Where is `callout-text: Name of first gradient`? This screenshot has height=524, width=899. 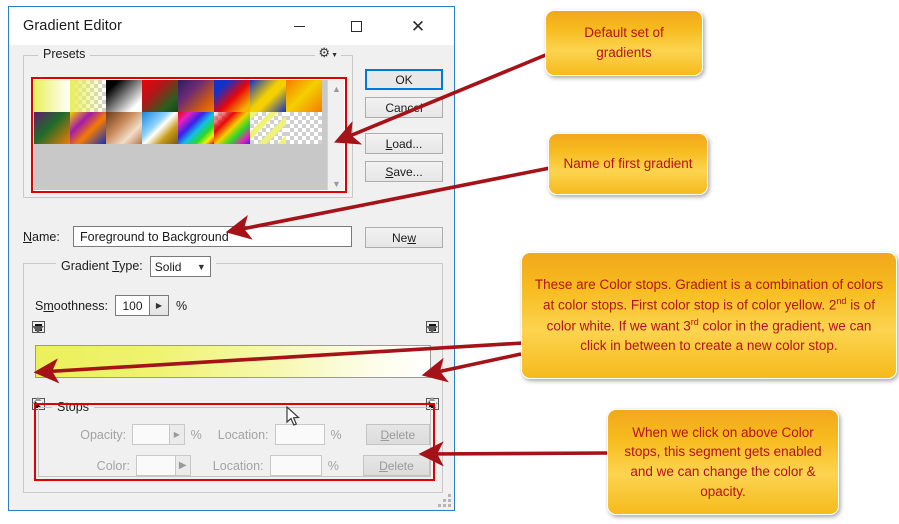 callout-text: Name of first gradient is located at coordinates (628, 164).